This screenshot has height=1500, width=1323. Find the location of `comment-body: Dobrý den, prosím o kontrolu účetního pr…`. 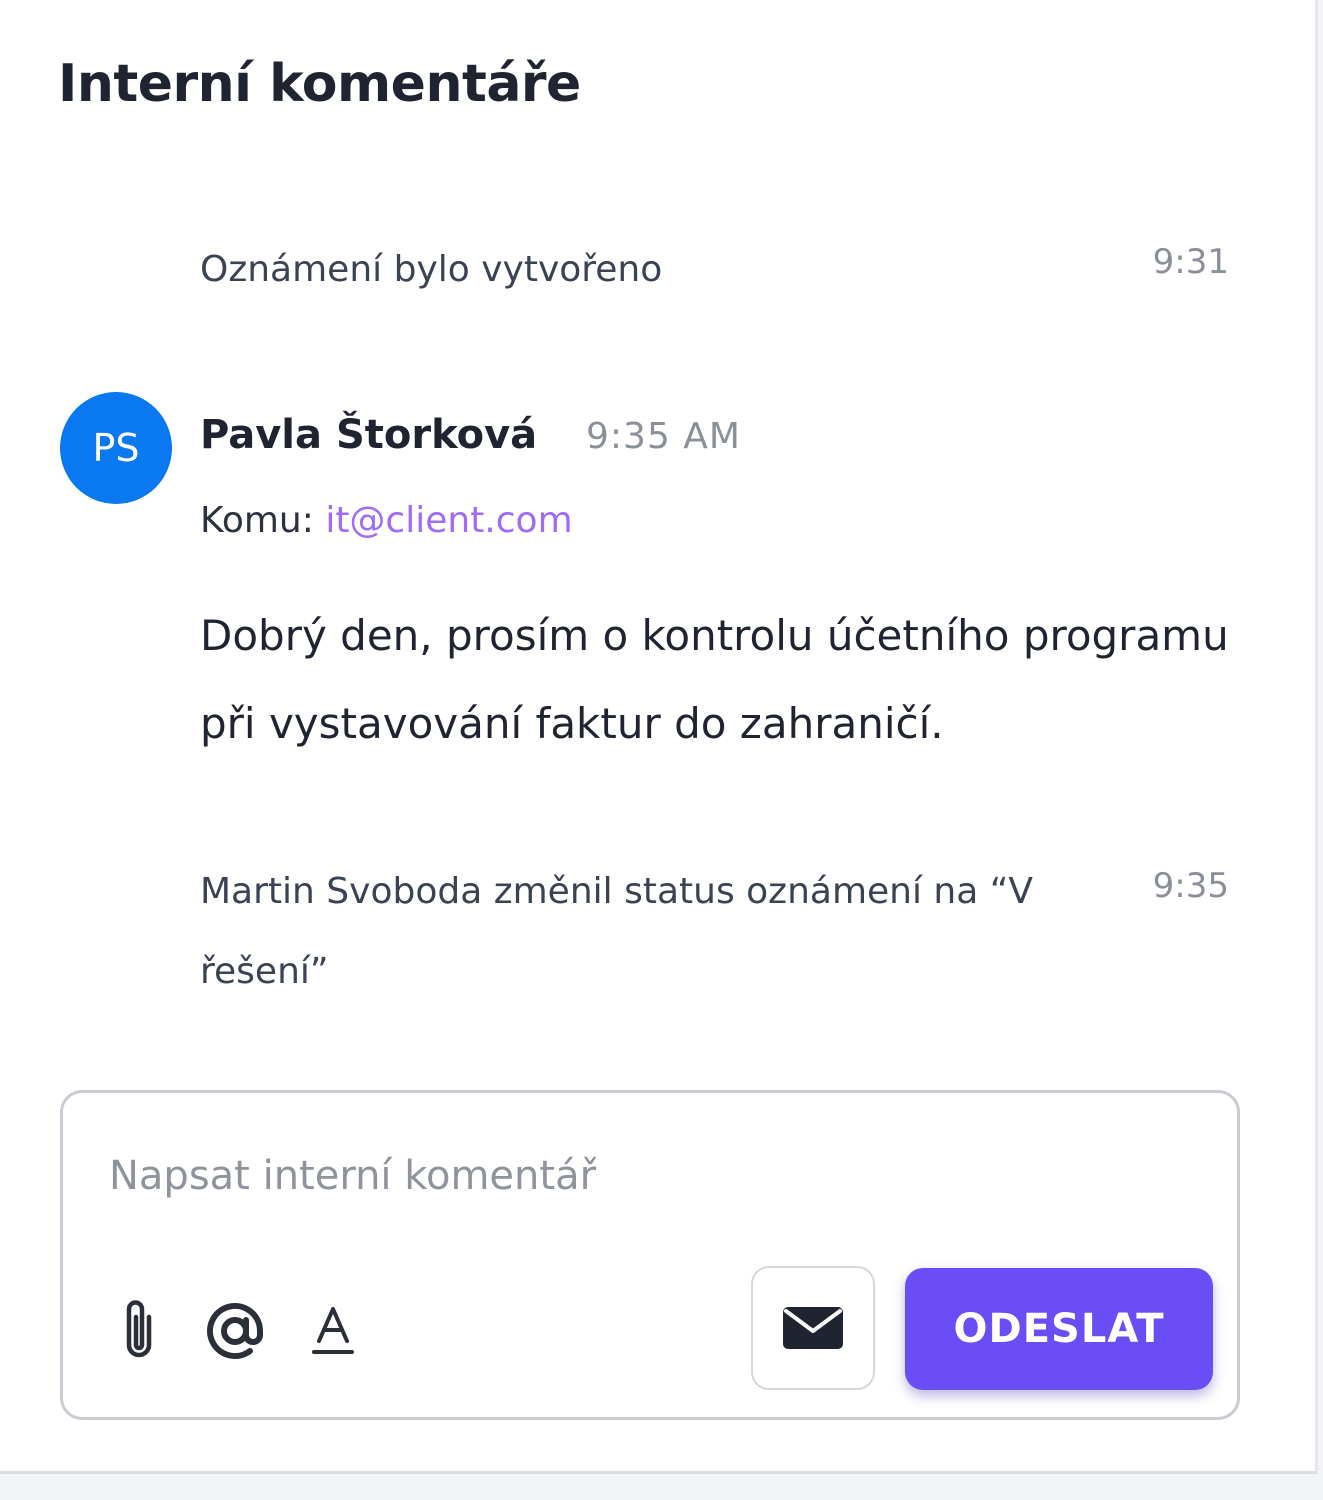

comment-body: Dobrý den, prosím o kontrolu účetního pr… is located at coordinates (714, 679).